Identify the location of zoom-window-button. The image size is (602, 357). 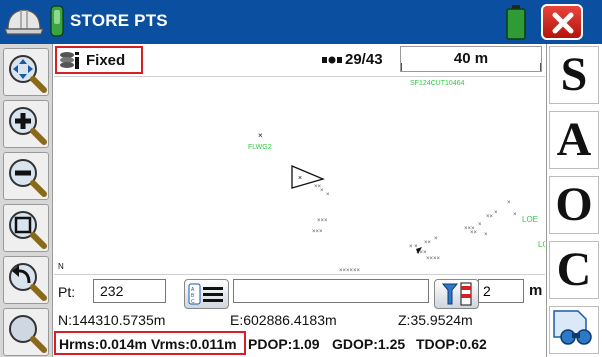
(26, 228).